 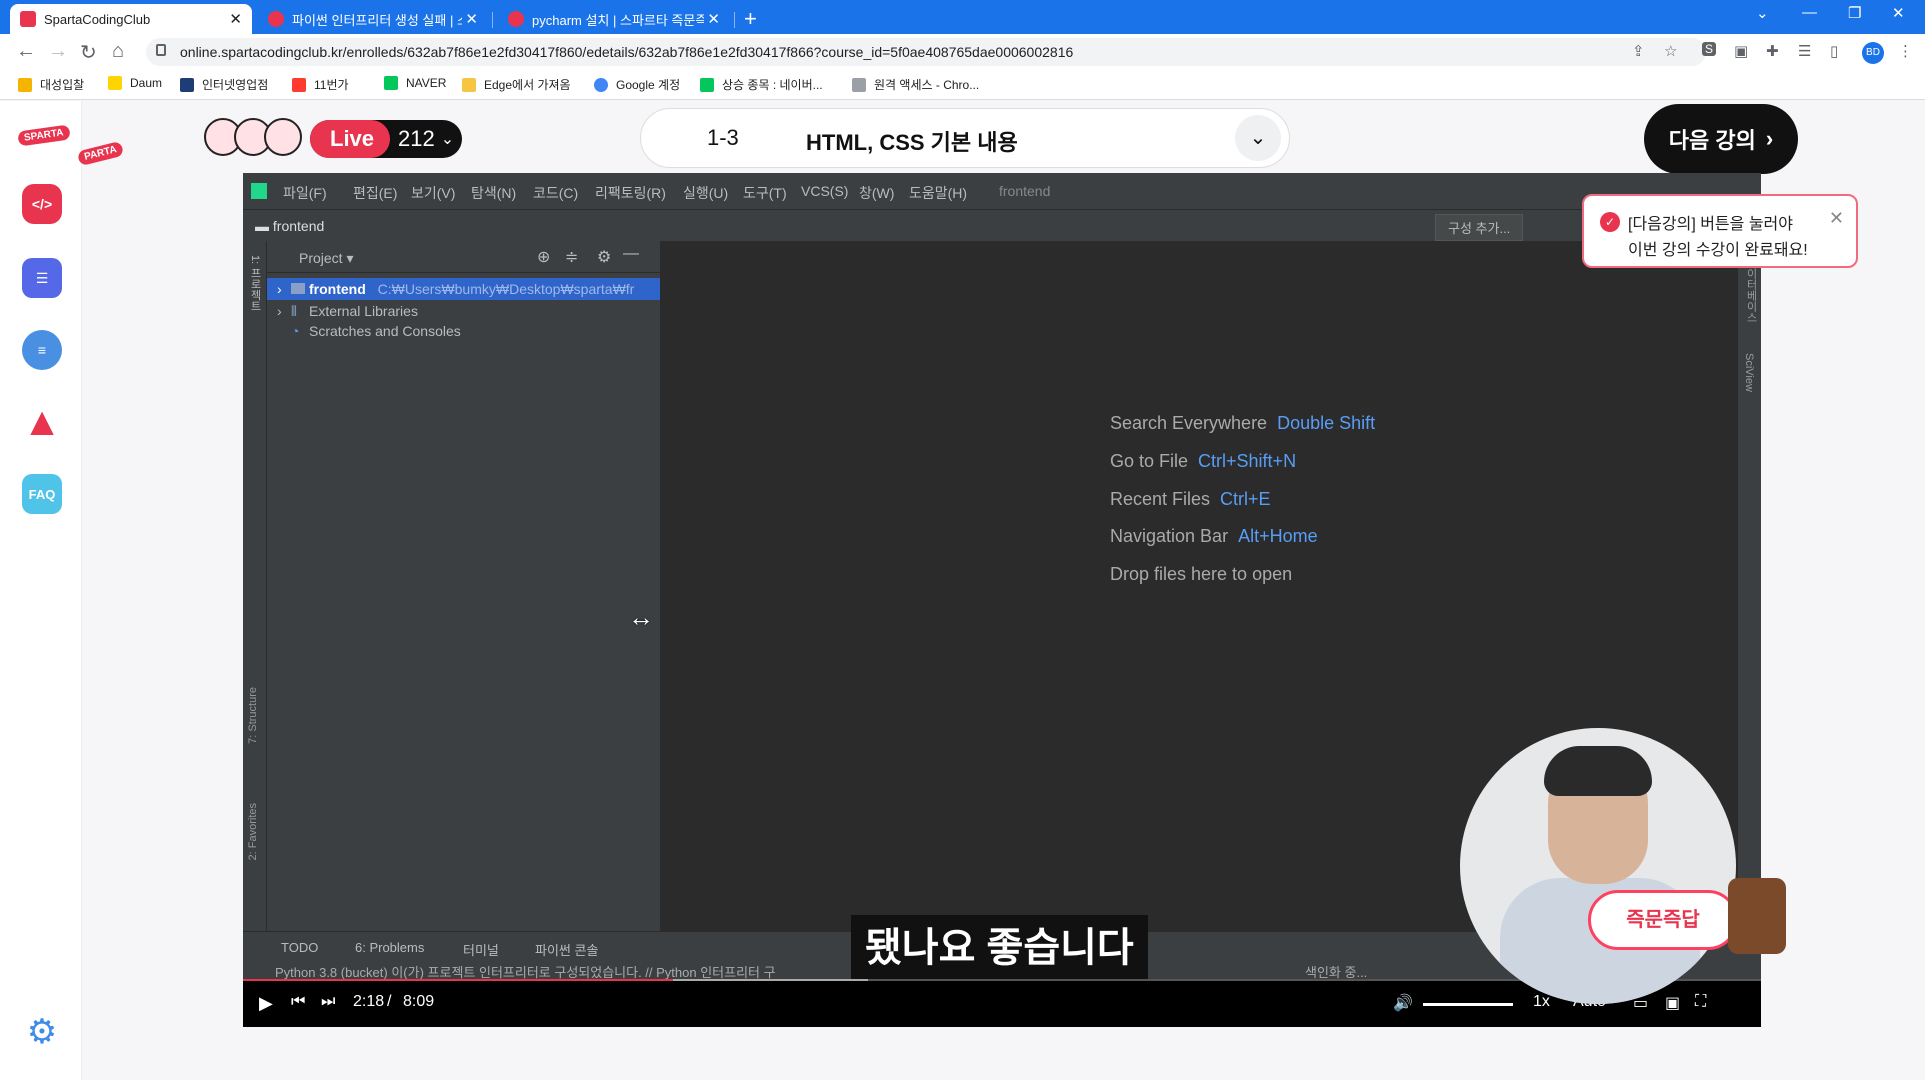 I want to click on menu-kebab-icon: ⋮, so click(x=1905, y=51).